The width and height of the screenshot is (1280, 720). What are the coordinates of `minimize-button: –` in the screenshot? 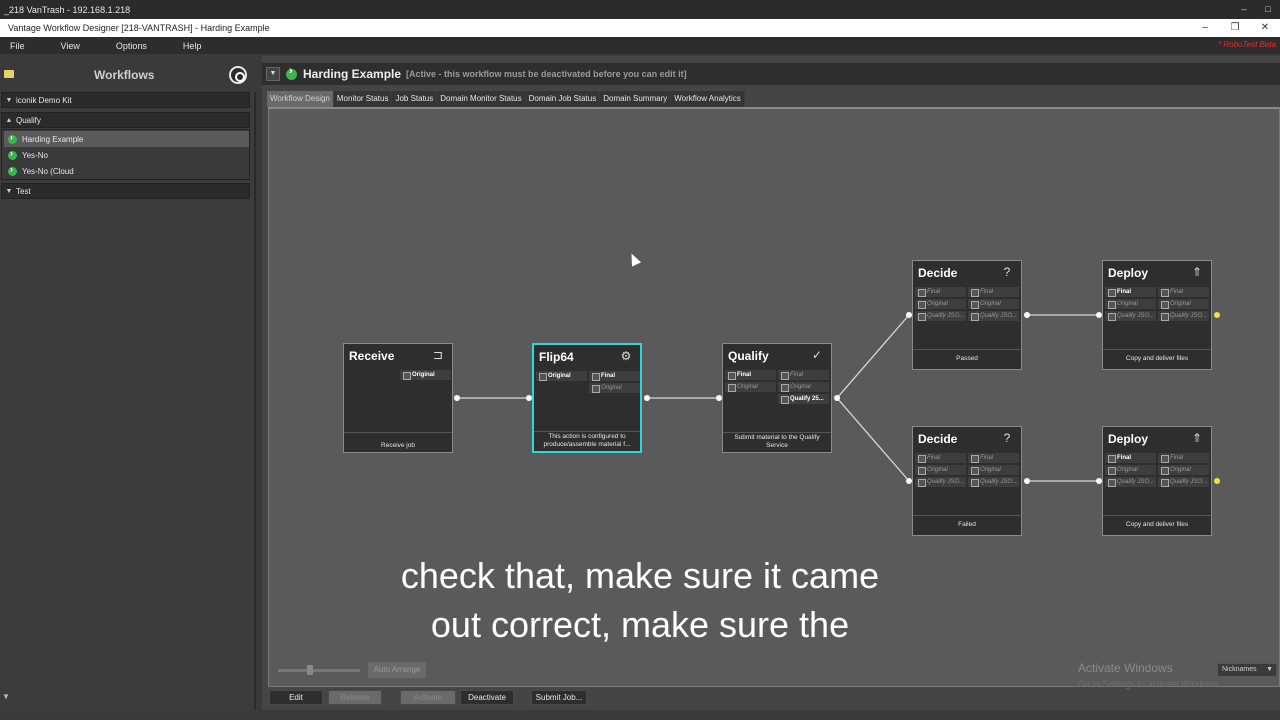 It's located at (1205, 28).